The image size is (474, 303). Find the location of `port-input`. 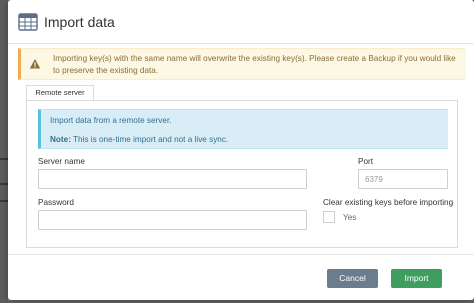

port-input is located at coordinates (403, 179).